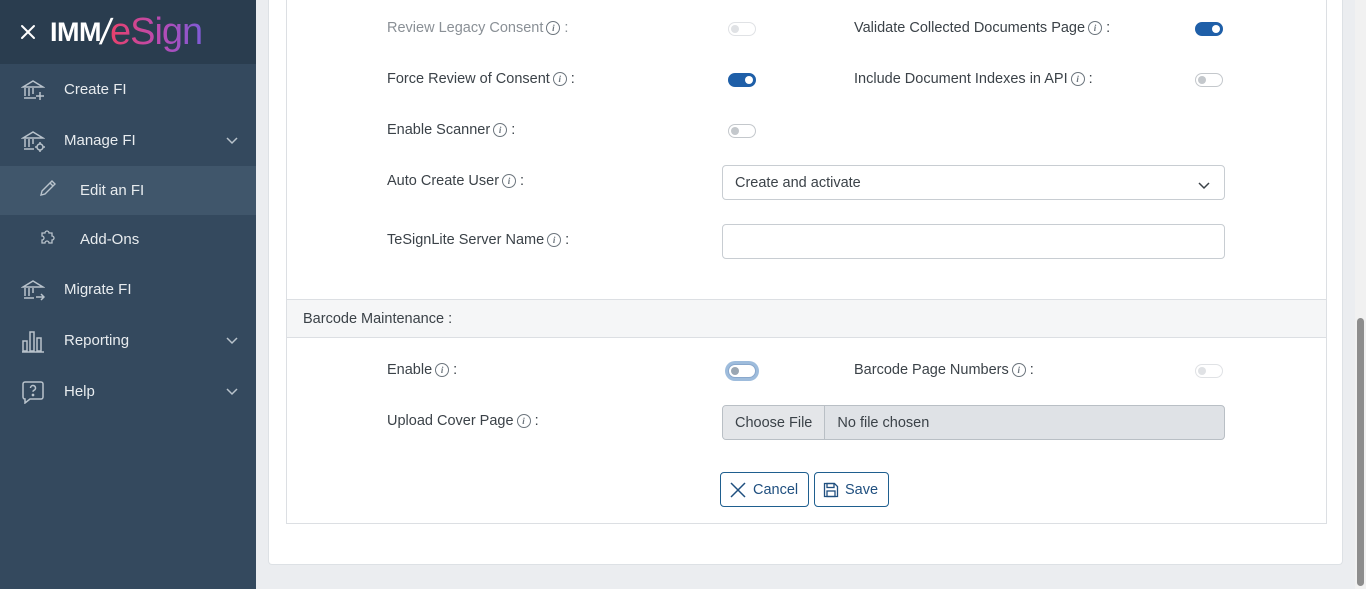  Describe the element at coordinates (1360, 294) in the screenshot. I see `page-scrollbar` at that location.